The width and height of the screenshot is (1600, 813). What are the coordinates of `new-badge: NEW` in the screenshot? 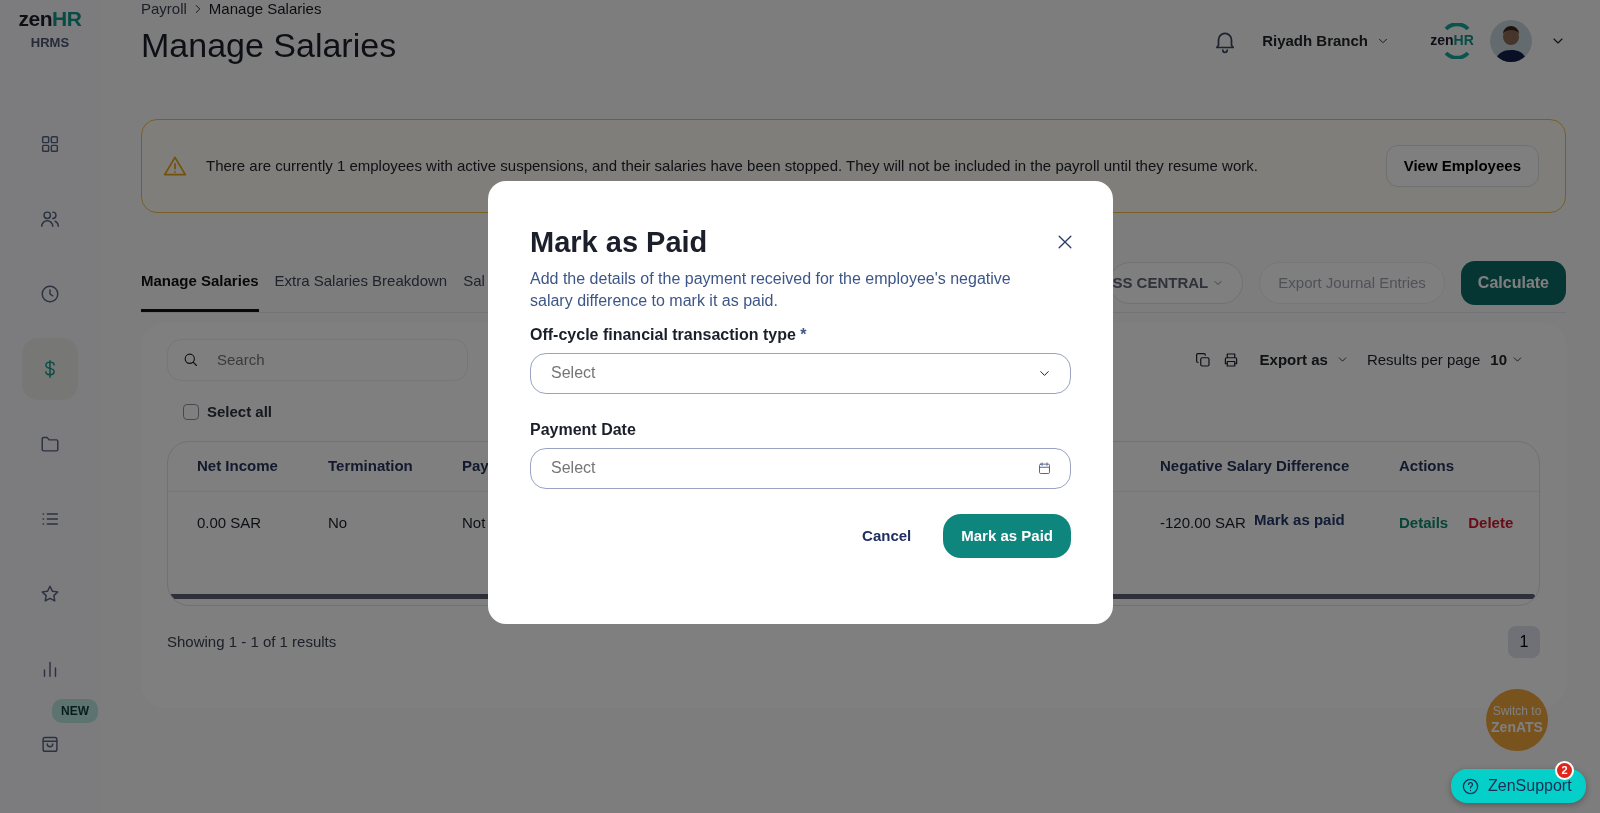 It's located at (75, 710).